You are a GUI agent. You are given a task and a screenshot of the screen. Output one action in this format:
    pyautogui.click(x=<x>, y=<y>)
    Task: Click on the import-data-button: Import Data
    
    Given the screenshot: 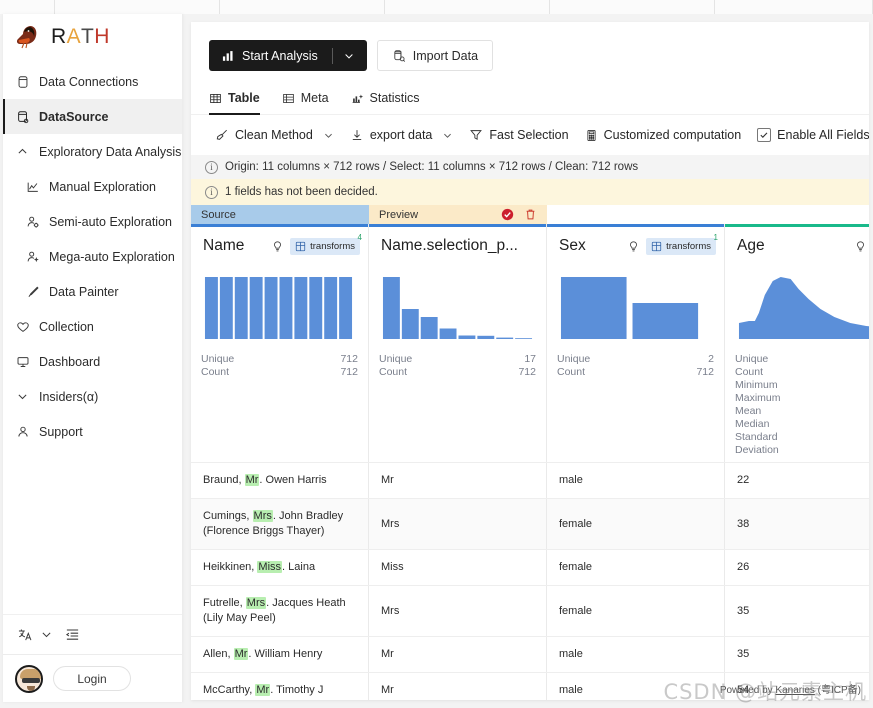 What is the action you would take?
    pyautogui.click(x=435, y=55)
    